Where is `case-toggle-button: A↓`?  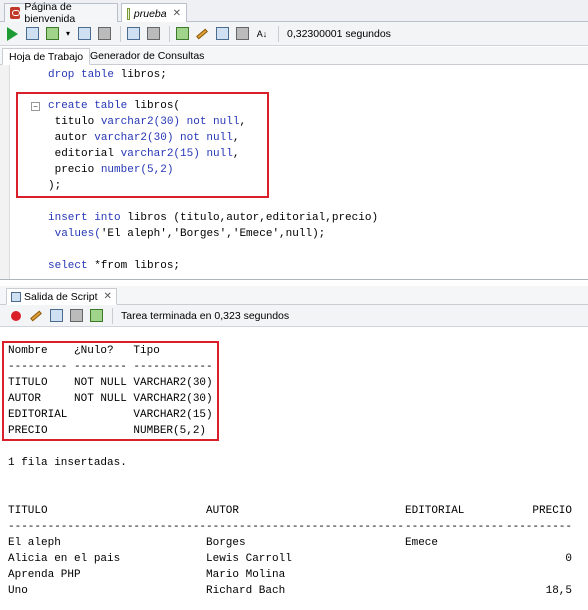
case-toggle-button: A↓ is located at coordinates (262, 34).